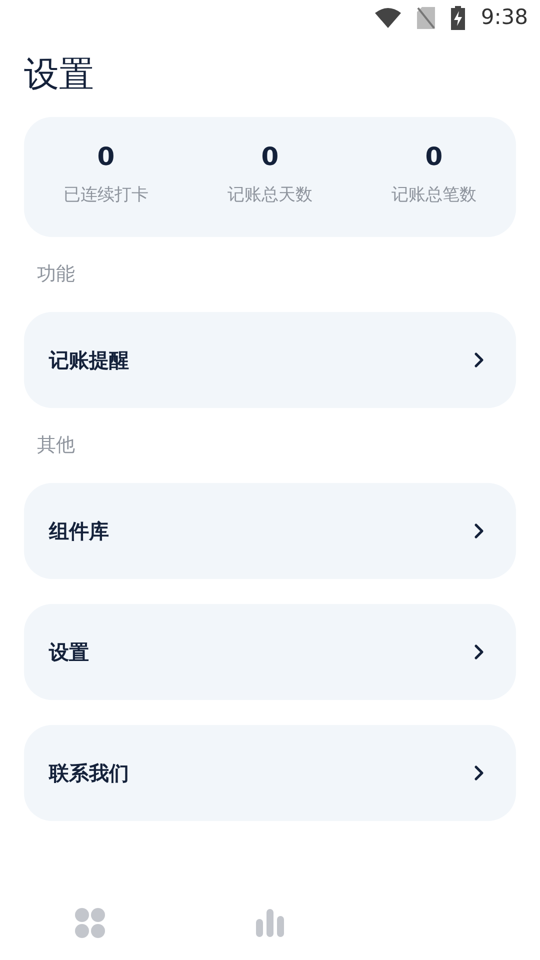  I want to click on stat-label: 已连续打卡, so click(106, 196).